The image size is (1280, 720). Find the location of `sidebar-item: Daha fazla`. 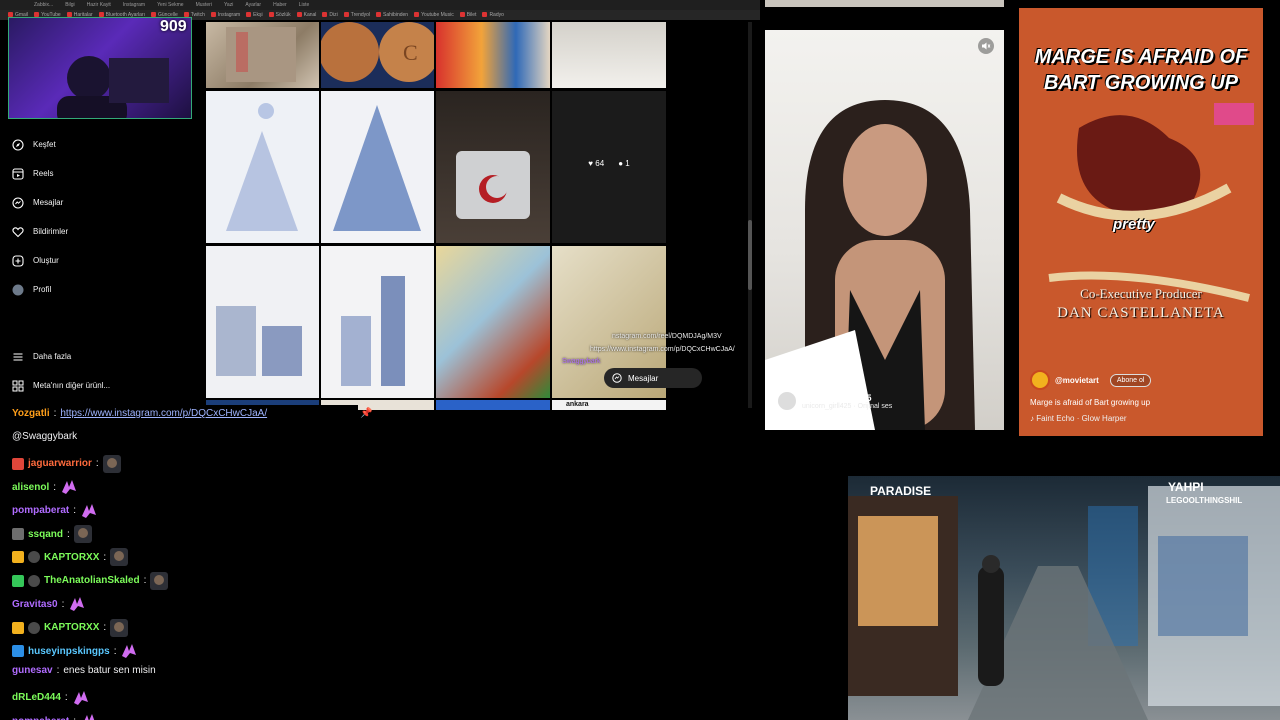

sidebar-item: Daha fazla is located at coordinates (62, 356).